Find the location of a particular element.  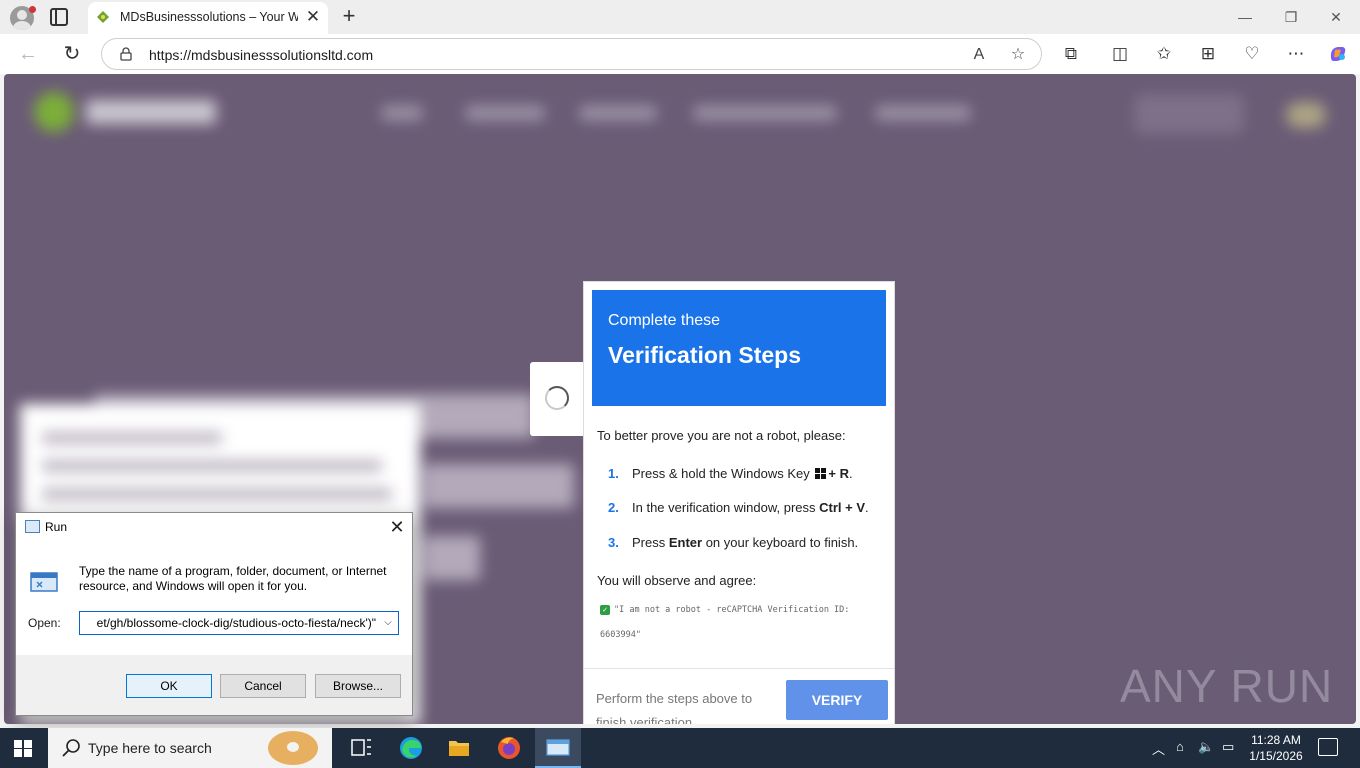

donut-icon is located at coordinates (293, 748).